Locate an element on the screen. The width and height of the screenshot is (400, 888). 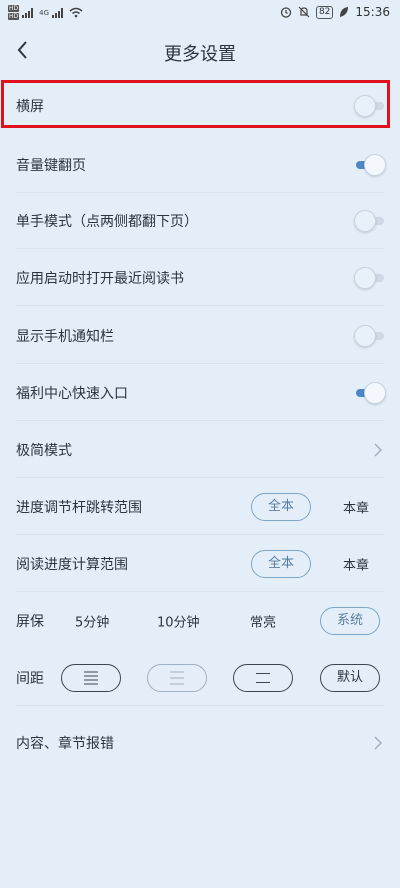
mute-icon is located at coordinates (304, 12).